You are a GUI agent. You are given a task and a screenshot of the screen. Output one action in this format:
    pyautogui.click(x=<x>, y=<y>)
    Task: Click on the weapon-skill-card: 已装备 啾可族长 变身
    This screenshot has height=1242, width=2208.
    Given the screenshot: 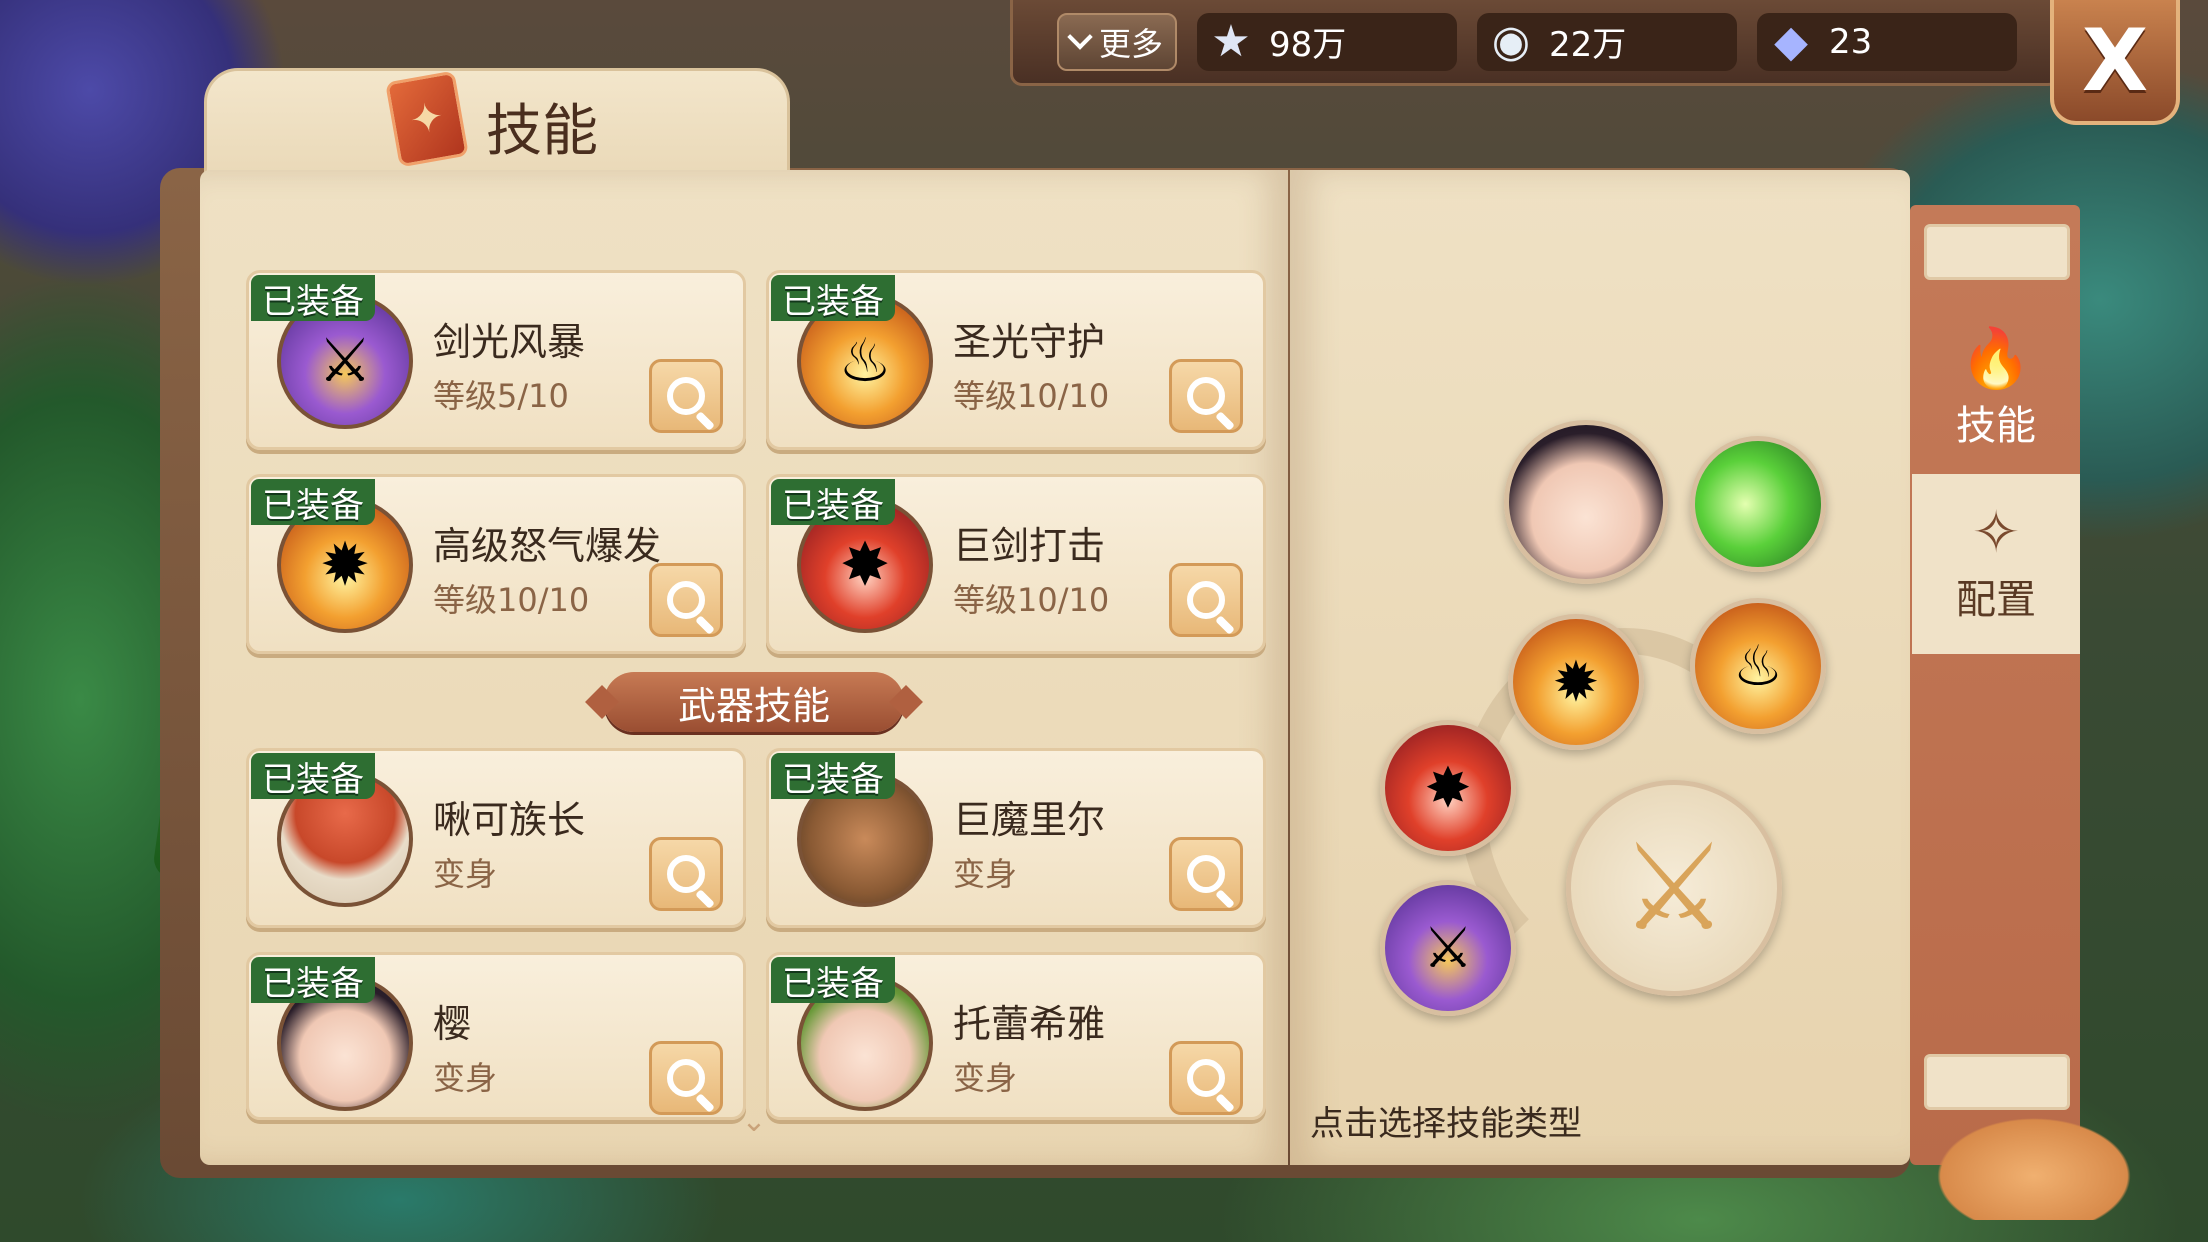 What is the action you would take?
    pyautogui.click(x=496, y=838)
    